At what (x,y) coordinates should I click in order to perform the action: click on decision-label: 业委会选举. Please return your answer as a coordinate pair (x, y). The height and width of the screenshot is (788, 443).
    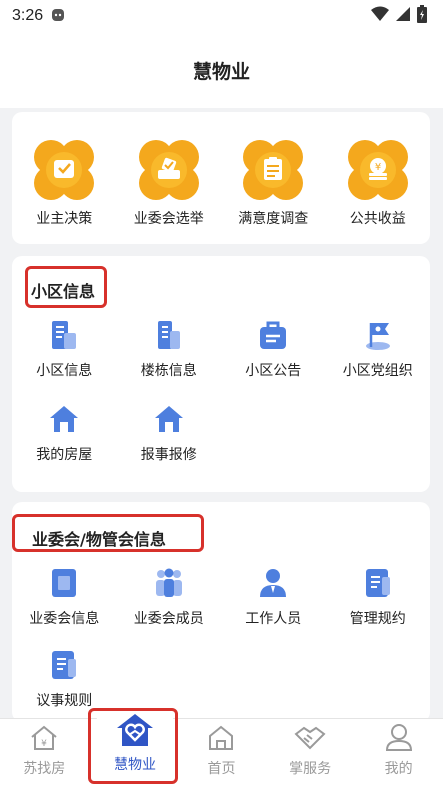
    Looking at the image, I should click on (168, 219).